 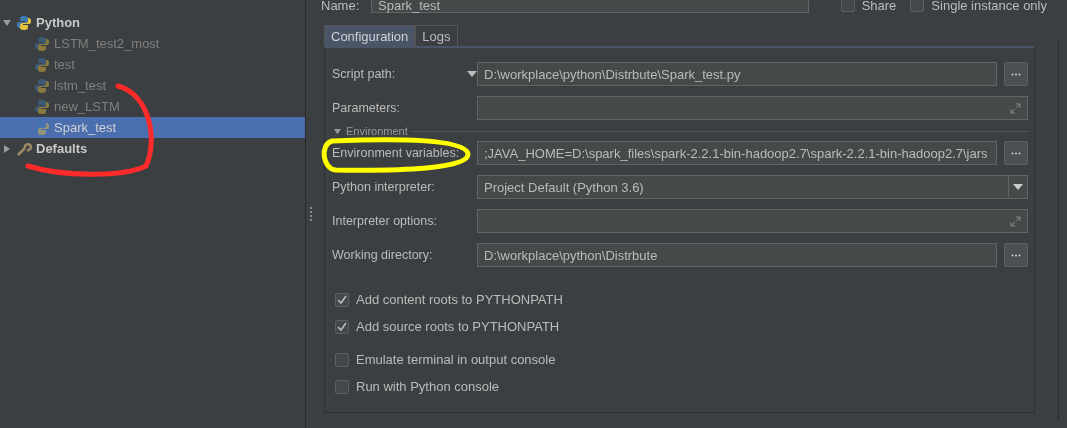 I want to click on interpreter-dropdown: Project Default (Python 3.6), so click(x=752, y=187).